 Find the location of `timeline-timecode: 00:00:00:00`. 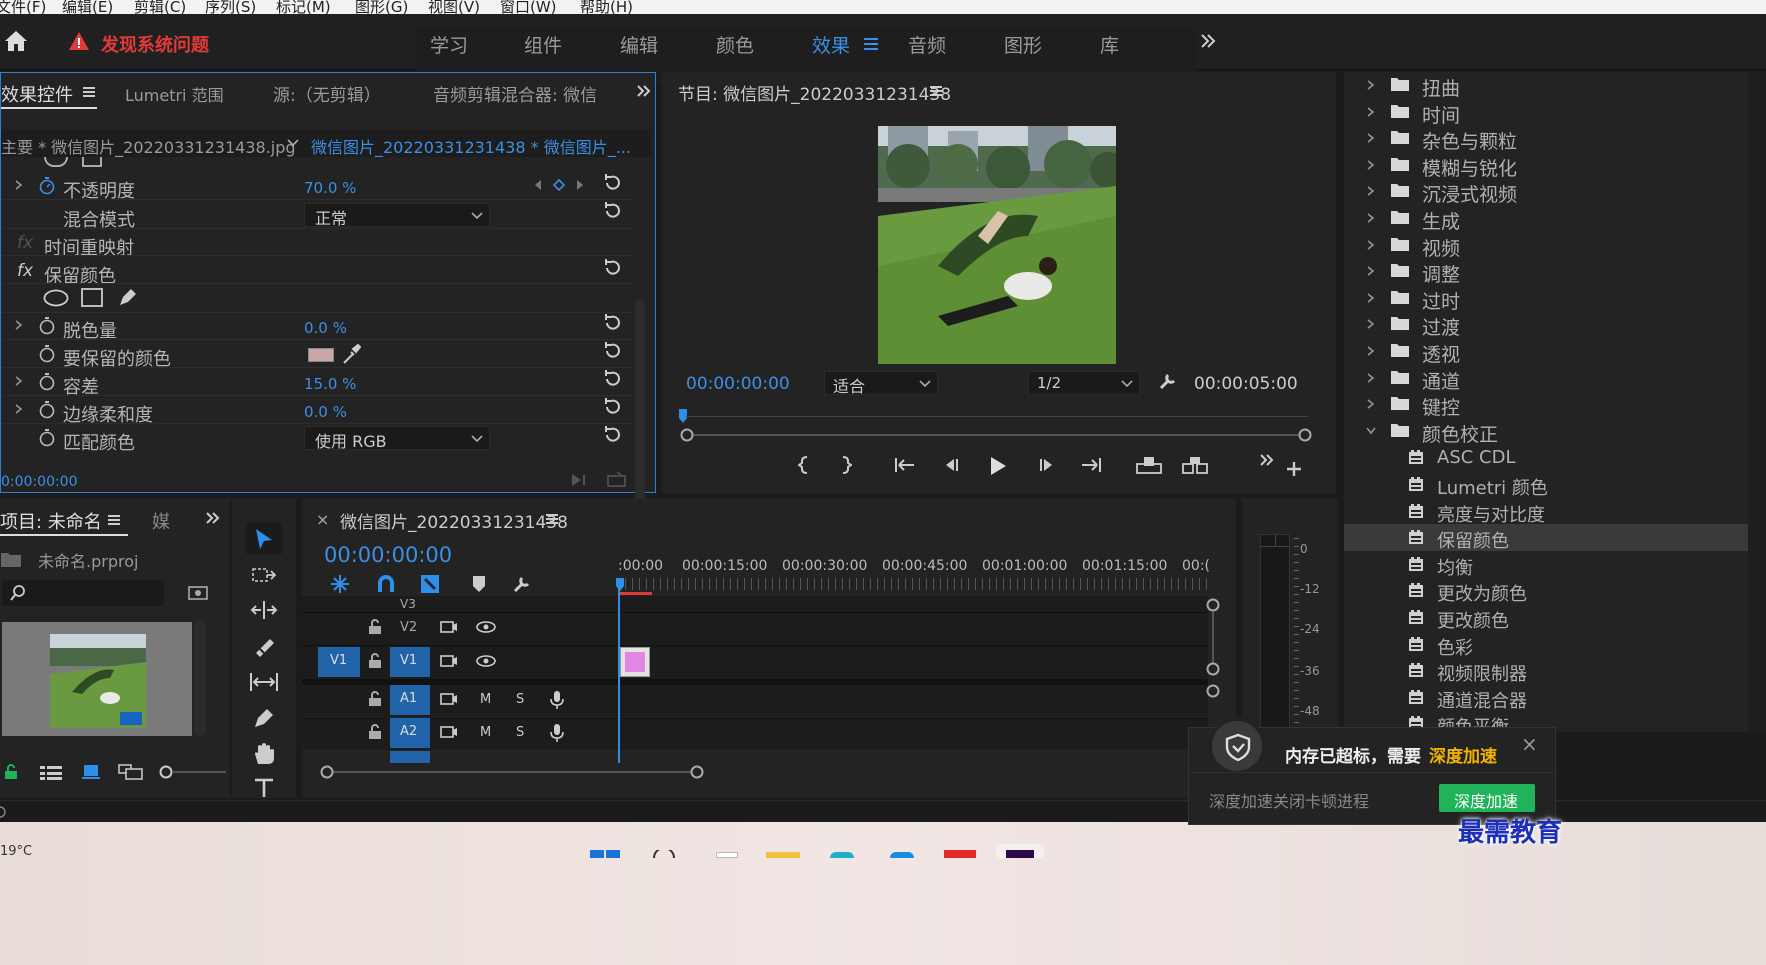

timeline-timecode: 00:00:00:00 is located at coordinates (388, 555).